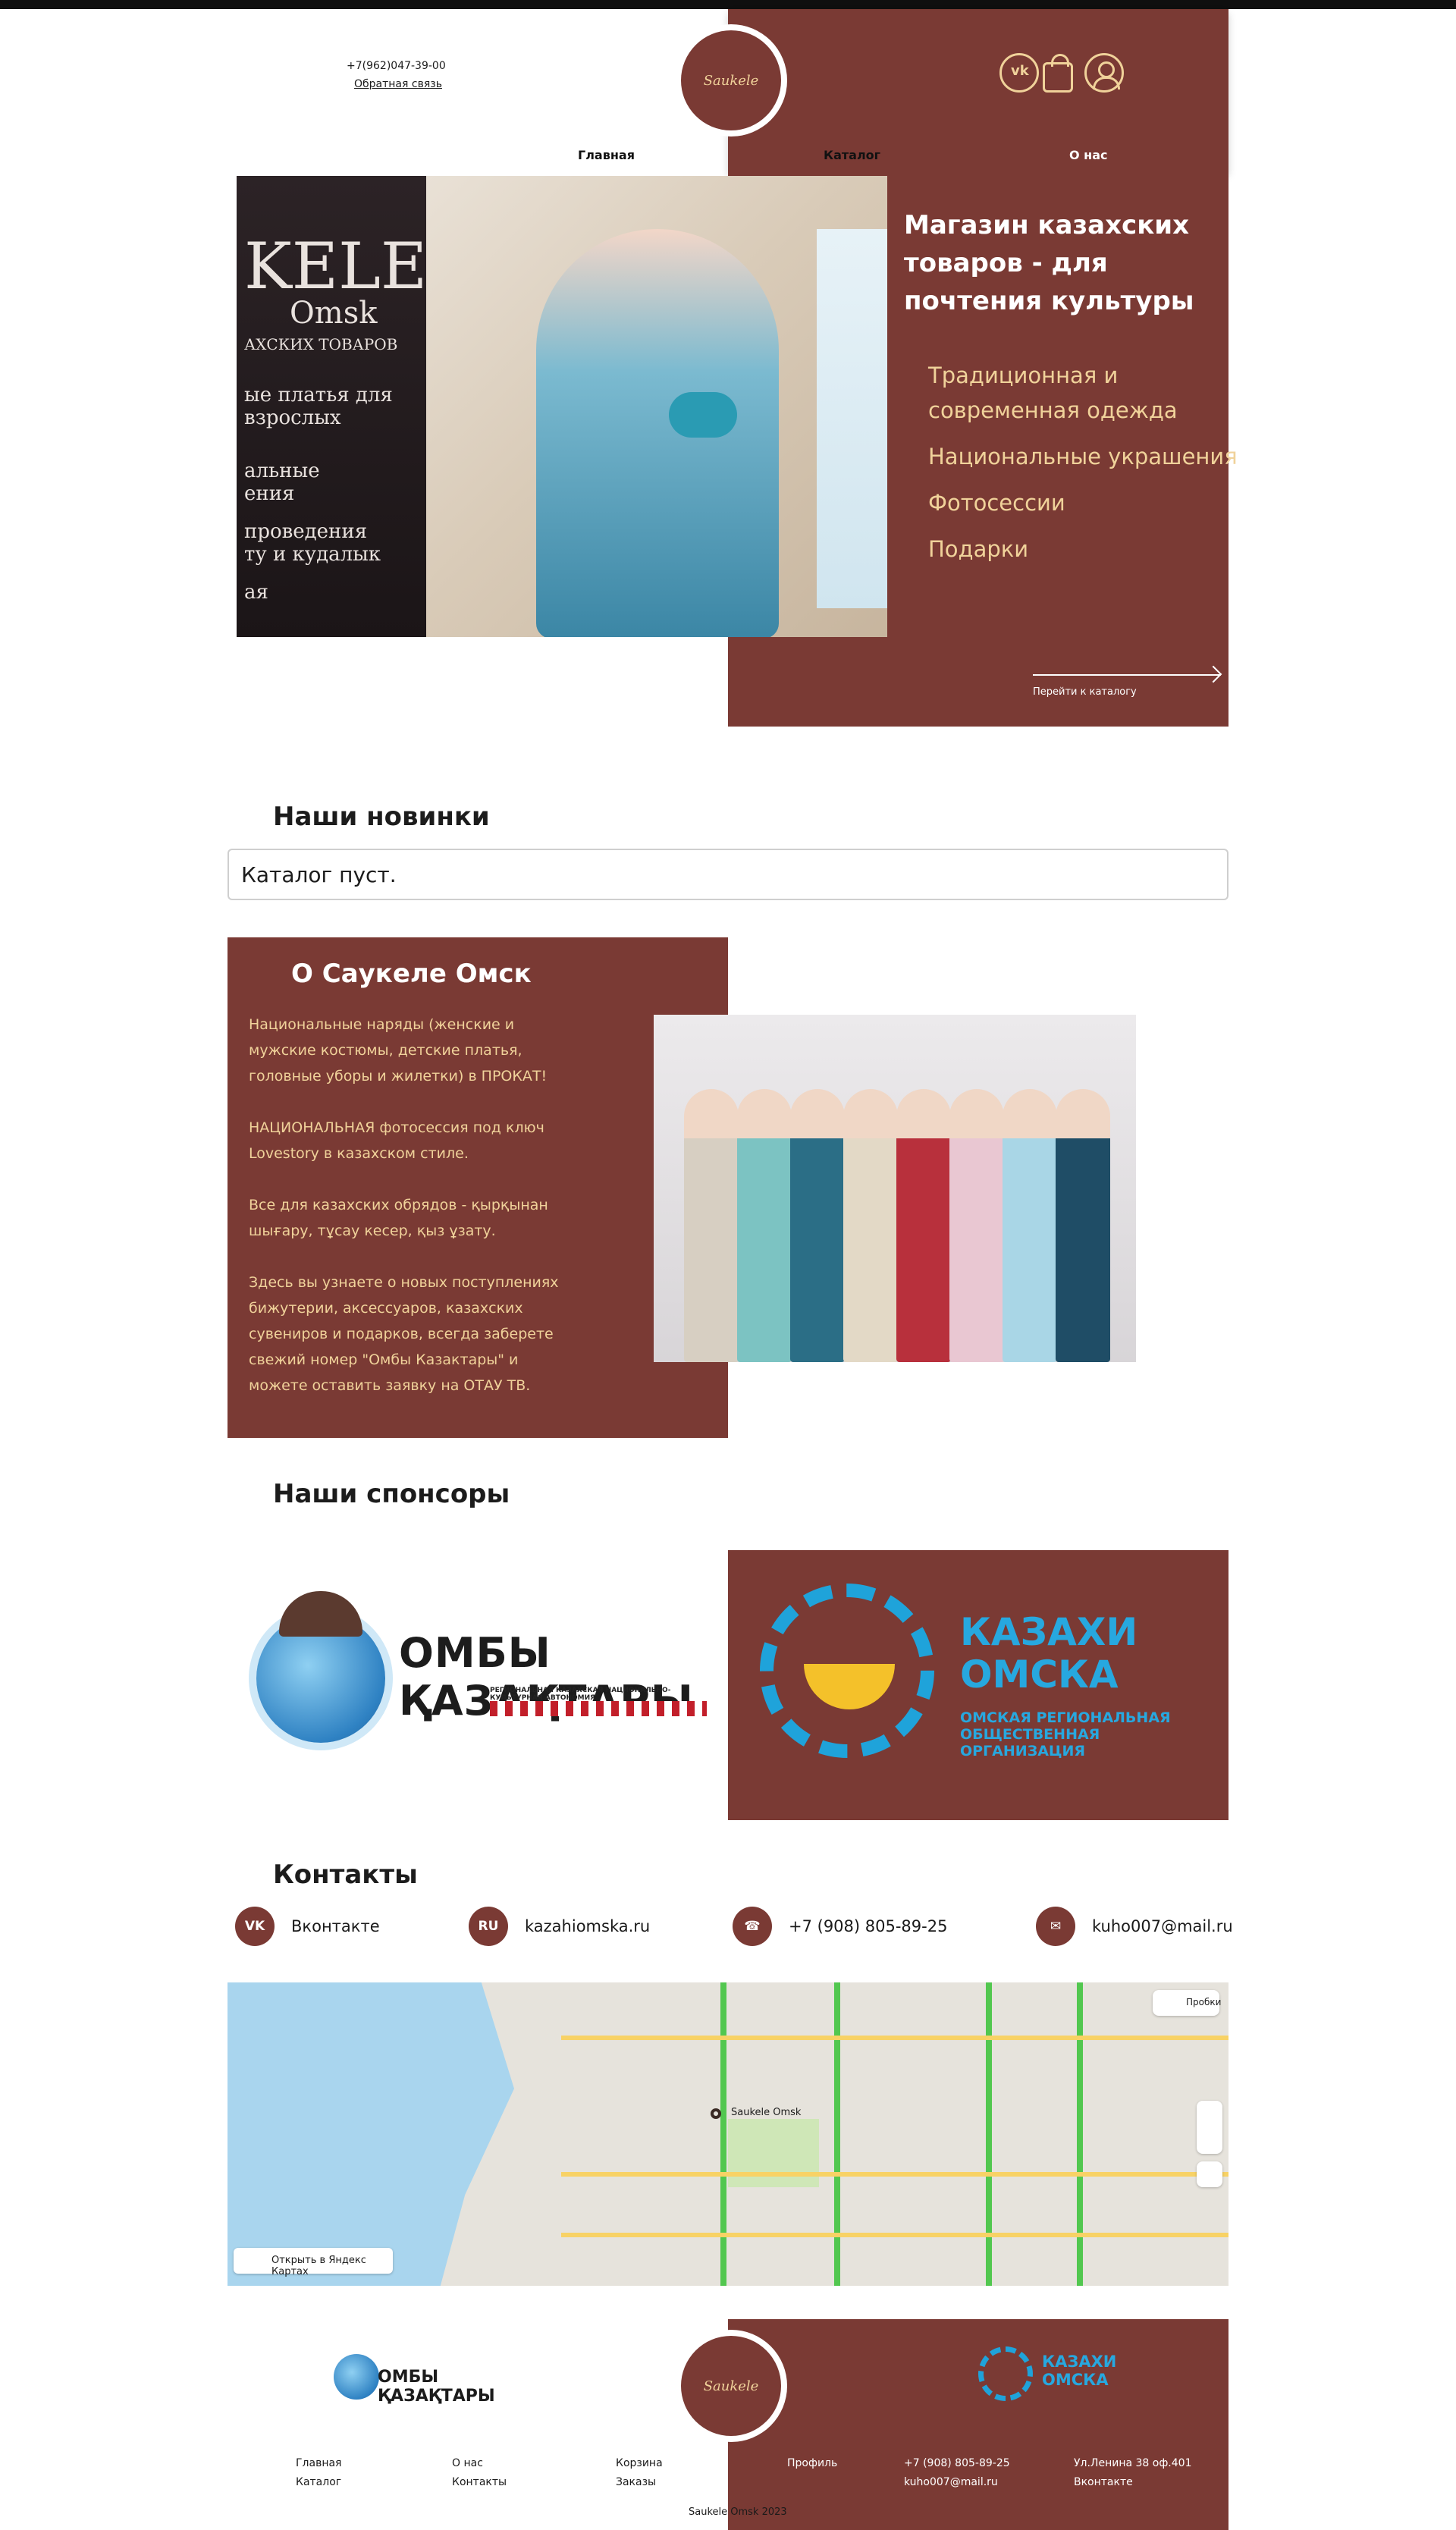 The width and height of the screenshot is (1456, 2530). What do you see at coordinates (256, 592) in the screenshot?
I see `banner-line: ая` at bounding box center [256, 592].